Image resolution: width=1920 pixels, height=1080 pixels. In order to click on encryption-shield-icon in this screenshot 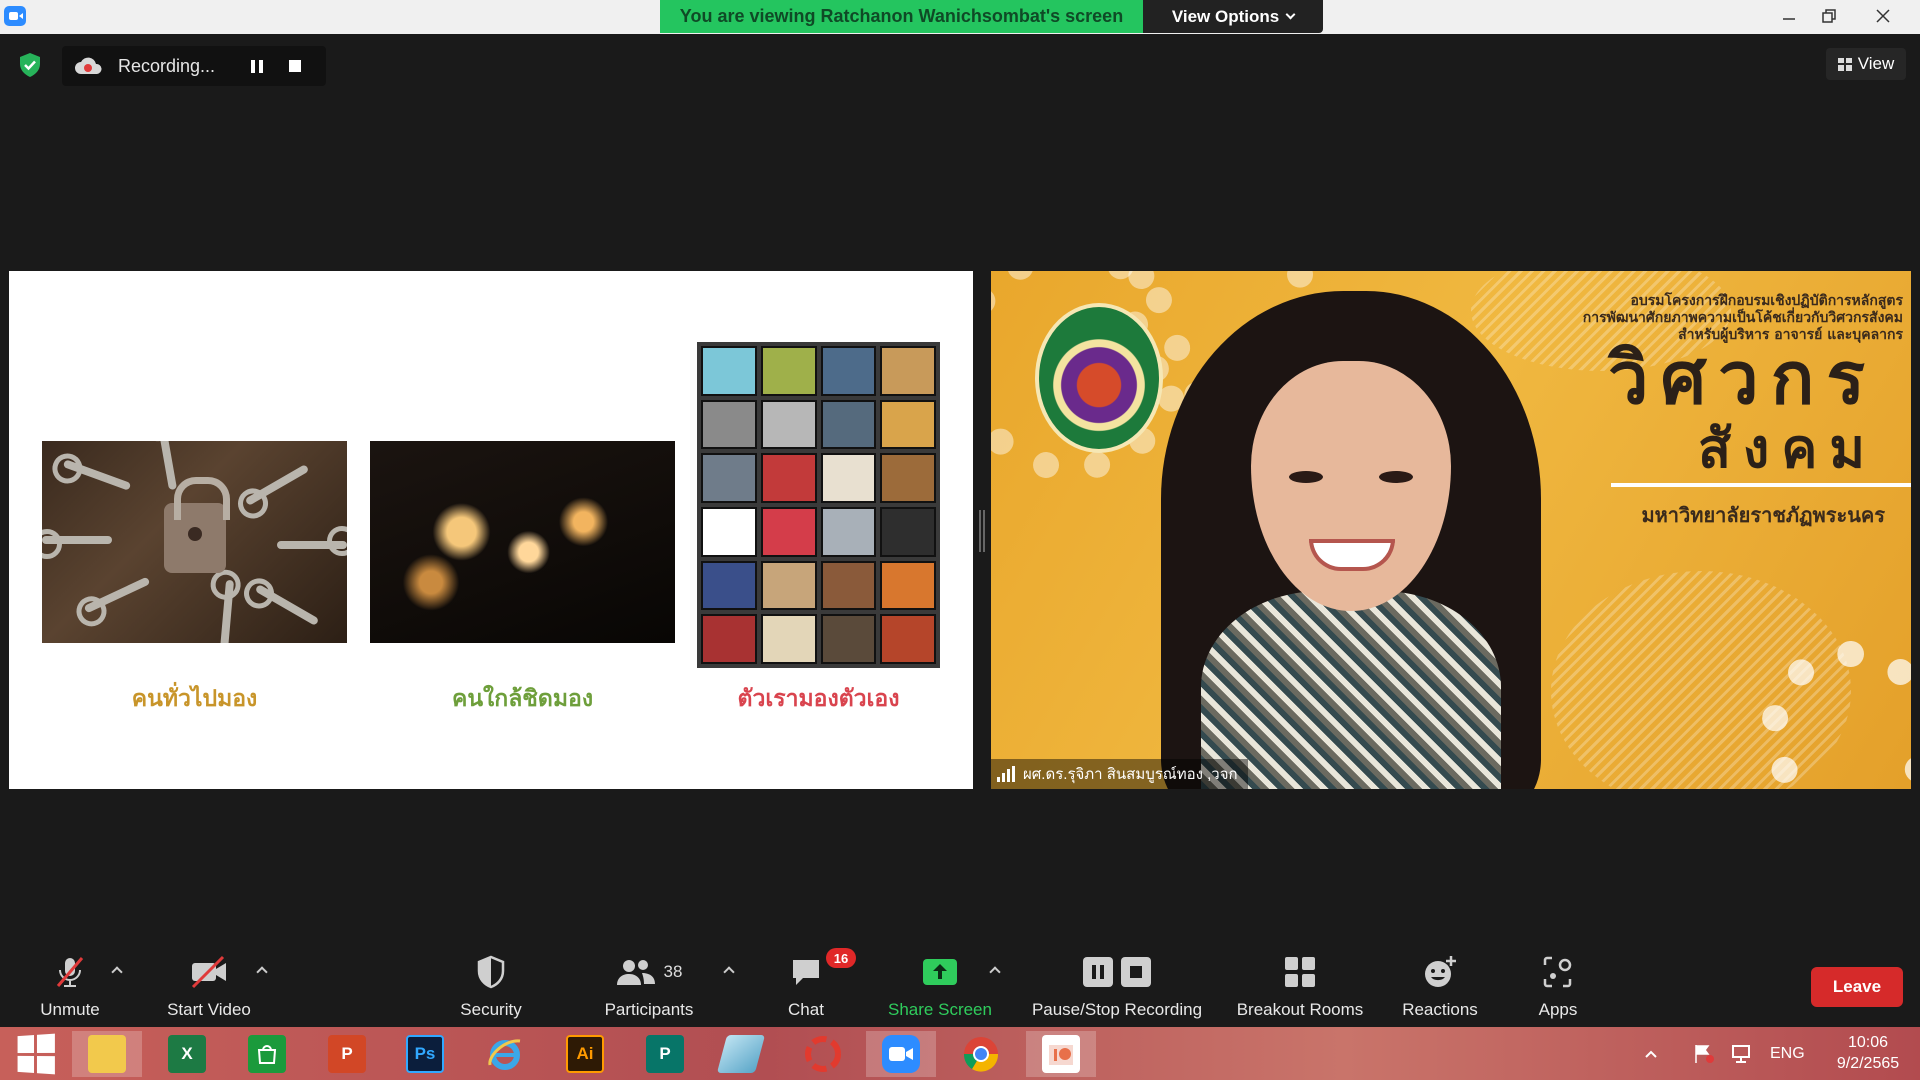, I will do `click(30, 65)`.